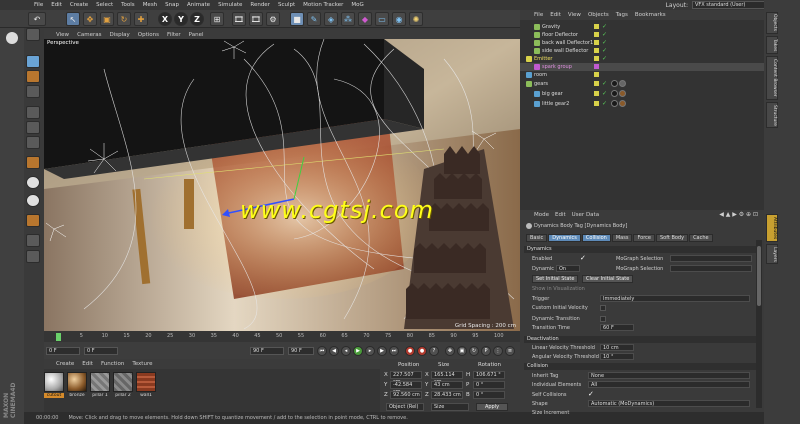 This screenshot has width=800, height=424. I want to click on size-y-field: 43 cm, so click(447, 385).